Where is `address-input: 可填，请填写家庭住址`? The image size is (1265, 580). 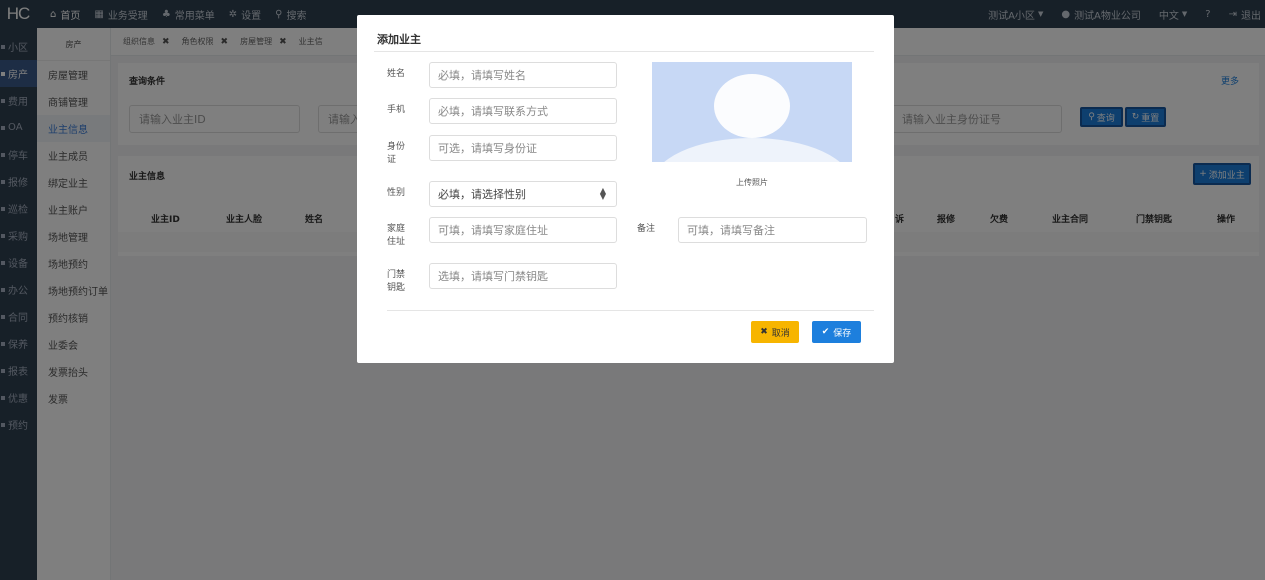 address-input: 可填，请填写家庭住址 is located at coordinates (523, 230).